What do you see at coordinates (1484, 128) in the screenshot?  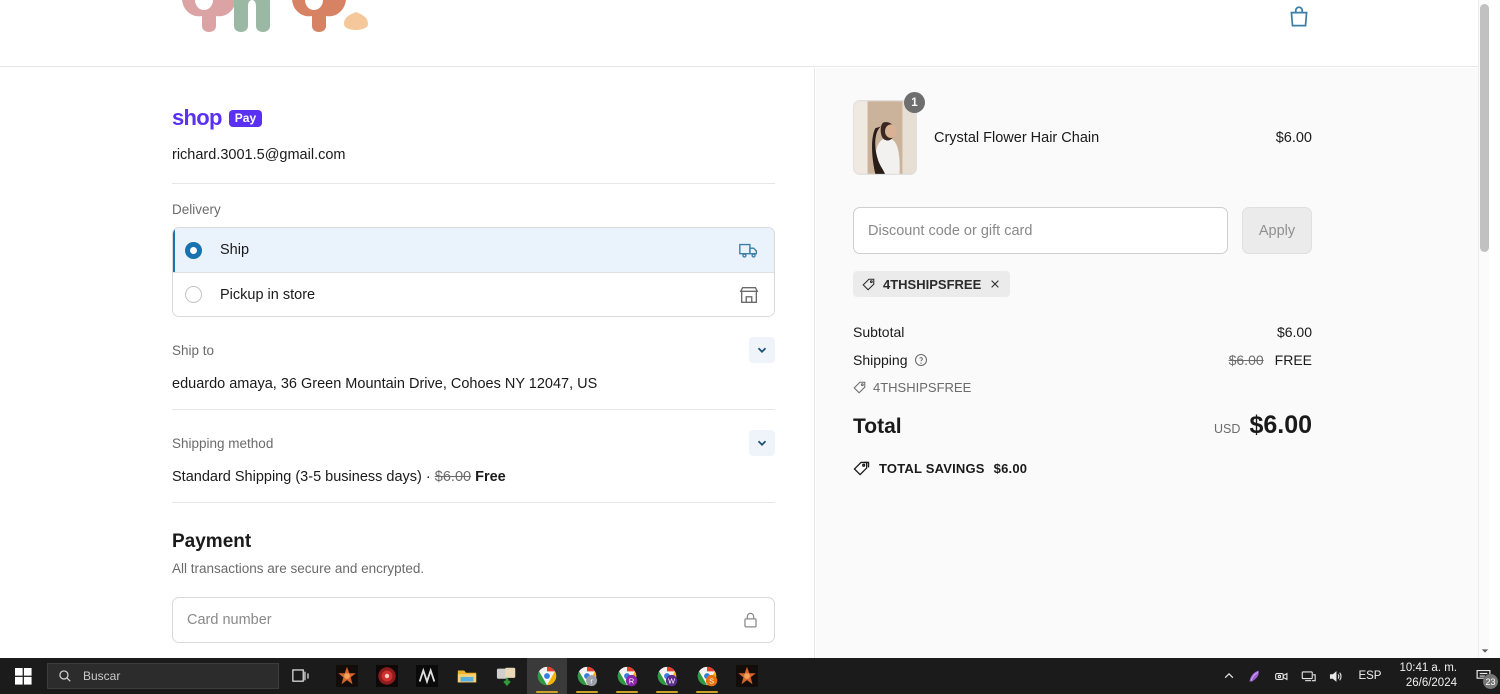 I see `scrollbar-thumb` at bounding box center [1484, 128].